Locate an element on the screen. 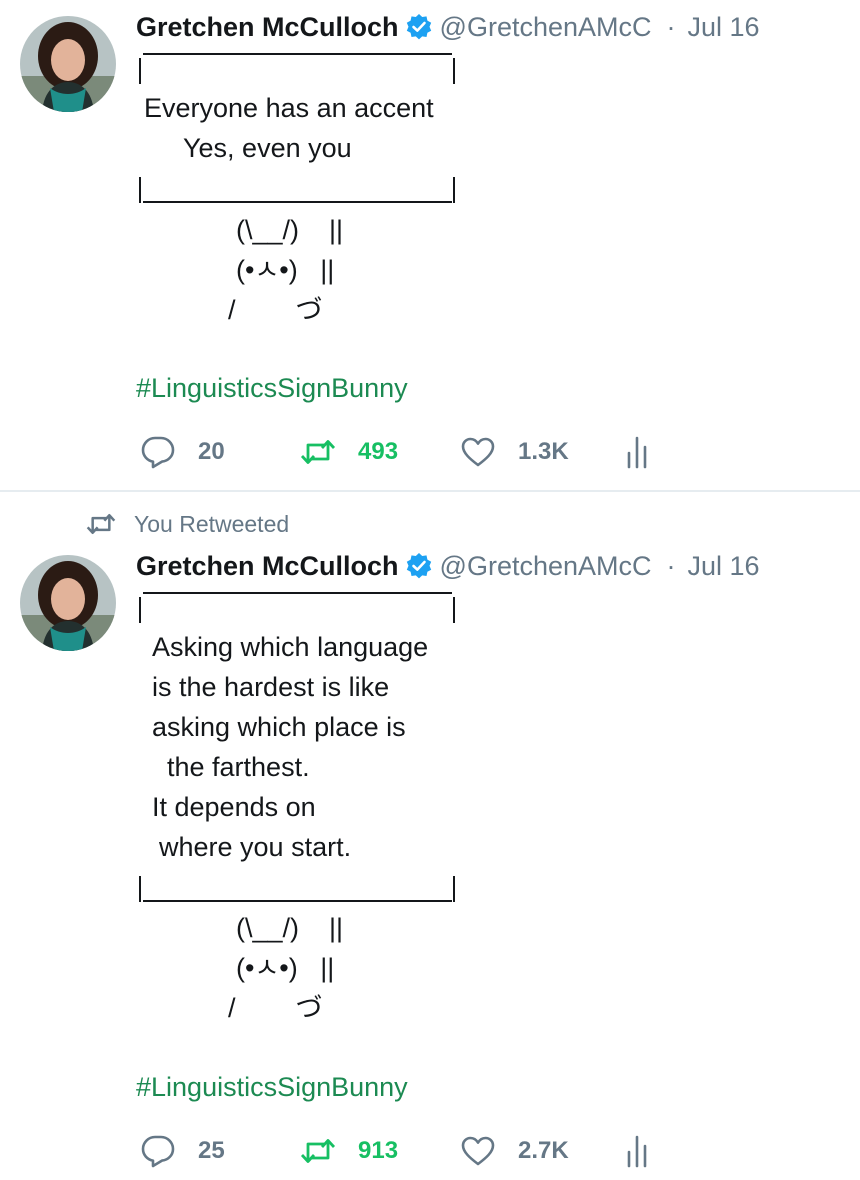  sign-text-line: Everyone has an accent is located at coordinates (289, 108).